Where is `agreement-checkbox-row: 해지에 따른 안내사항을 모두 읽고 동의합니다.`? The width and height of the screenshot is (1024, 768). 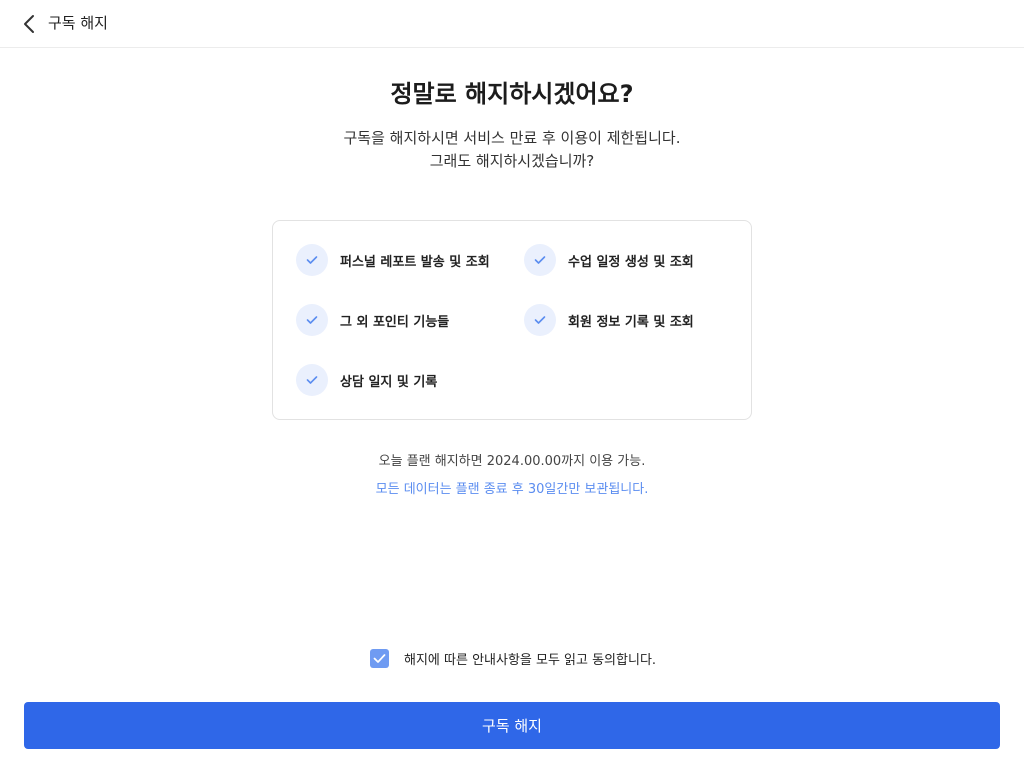
agreement-checkbox-row: 해지에 따른 안내사항을 모두 읽고 동의합니다. is located at coordinates (513, 658).